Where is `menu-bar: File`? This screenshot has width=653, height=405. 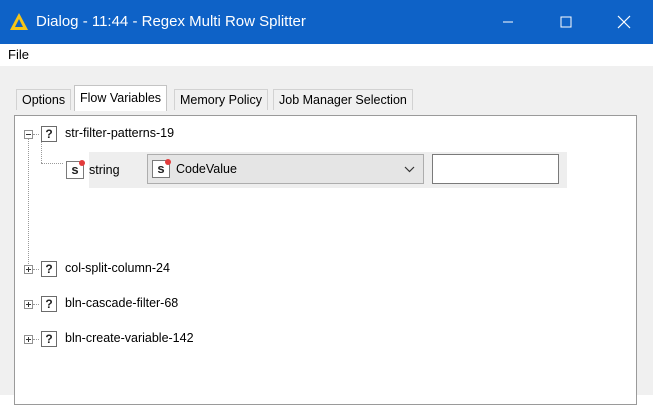 menu-bar: File is located at coordinates (326, 55).